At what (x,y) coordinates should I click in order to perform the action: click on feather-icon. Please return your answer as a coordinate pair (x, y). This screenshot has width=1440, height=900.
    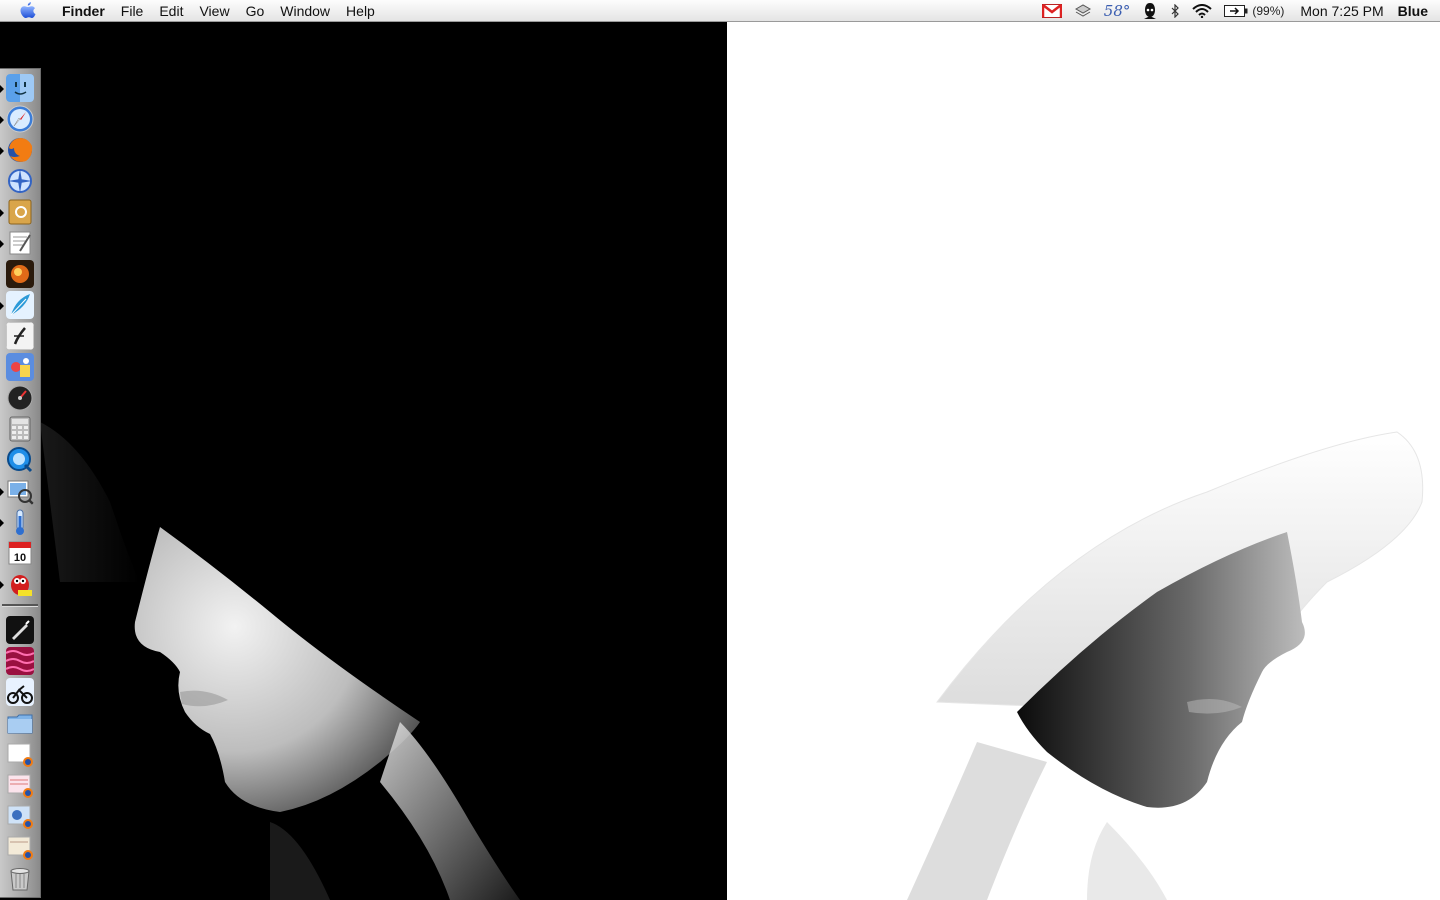
    Looking at the image, I should click on (20, 305).